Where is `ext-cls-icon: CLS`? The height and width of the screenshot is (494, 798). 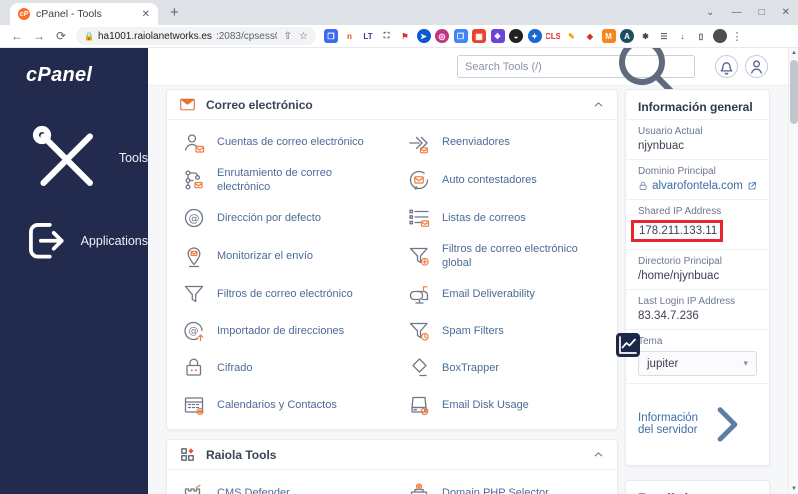
ext-cls-icon: CLS is located at coordinates (553, 36).